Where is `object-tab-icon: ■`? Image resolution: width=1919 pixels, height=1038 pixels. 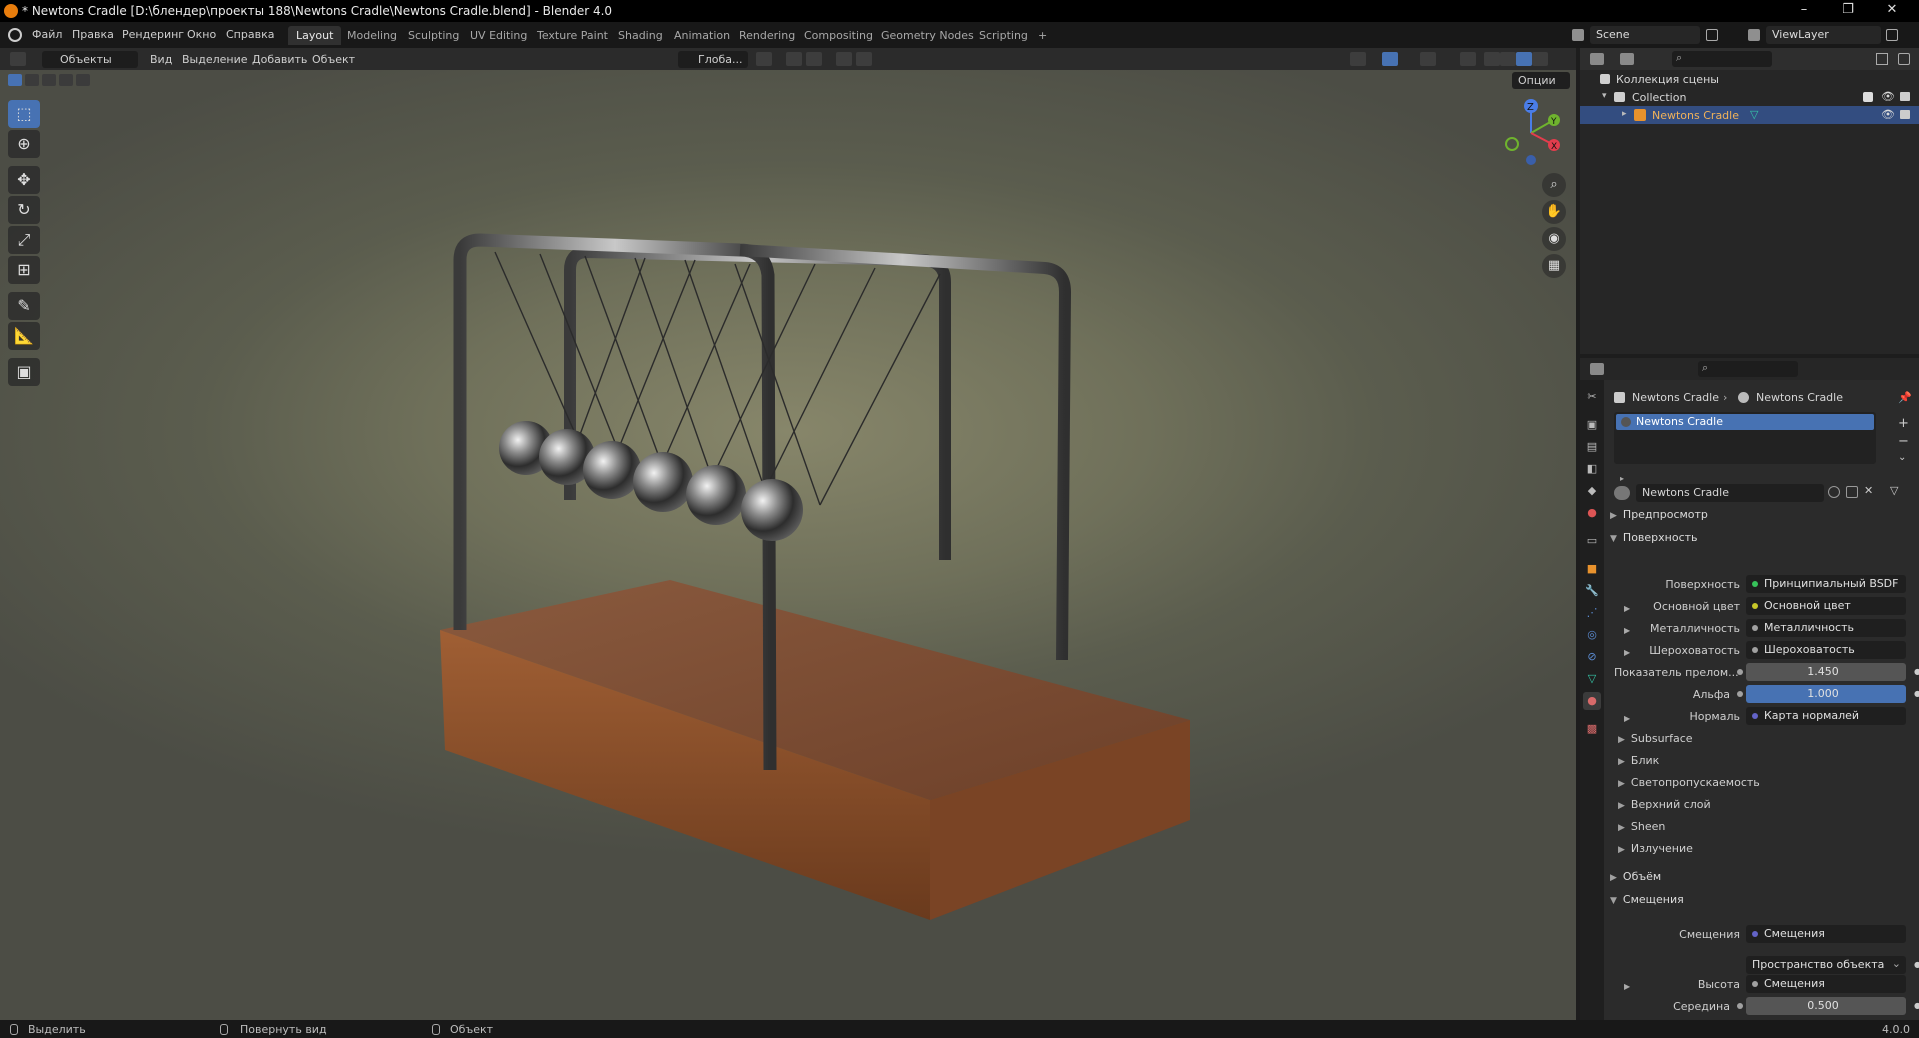
object-tab-icon: ■ is located at coordinates (1592, 569).